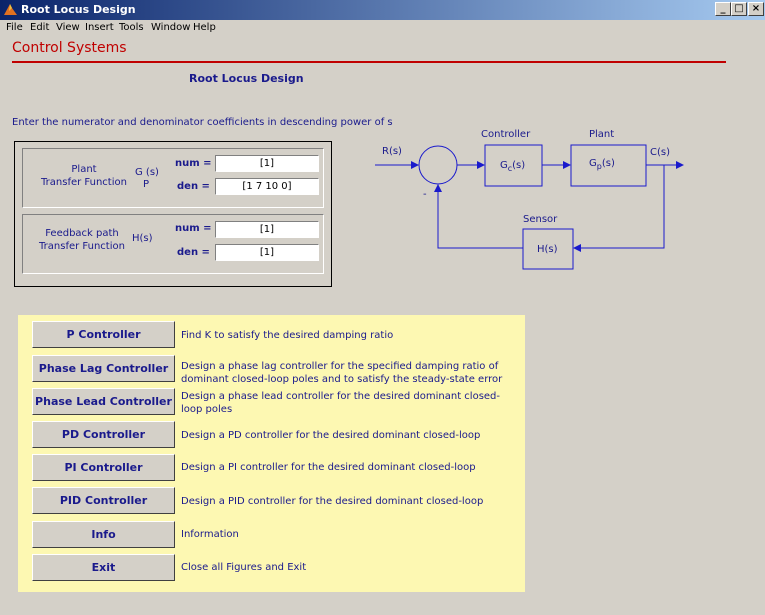 This screenshot has height=615, width=765. I want to click on sensor-block-label: H(s), so click(547, 249).